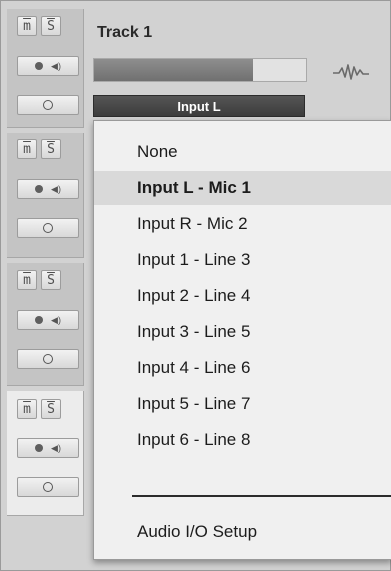 This screenshot has width=391, height=571. What do you see at coordinates (242, 404) in the screenshot?
I see `menu-item-input-5-line-7: Input 5 - Line 7` at bounding box center [242, 404].